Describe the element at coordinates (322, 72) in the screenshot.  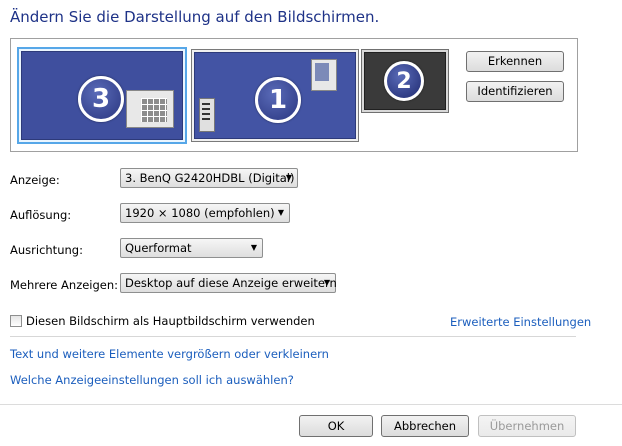
I see `window-content-icon` at that location.